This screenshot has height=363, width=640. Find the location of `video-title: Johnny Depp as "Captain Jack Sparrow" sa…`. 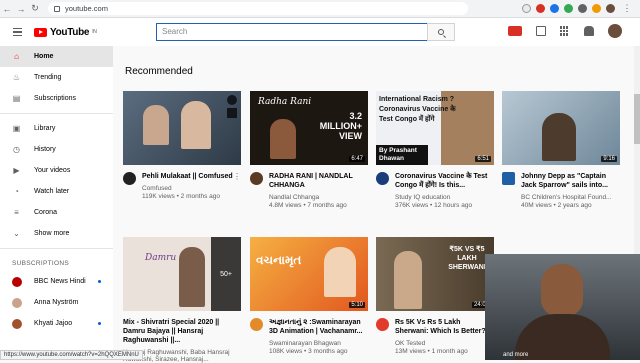

video-title: Johnny Depp as "Captain Jack Sparrow" sa… is located at coordinates (570, 181).